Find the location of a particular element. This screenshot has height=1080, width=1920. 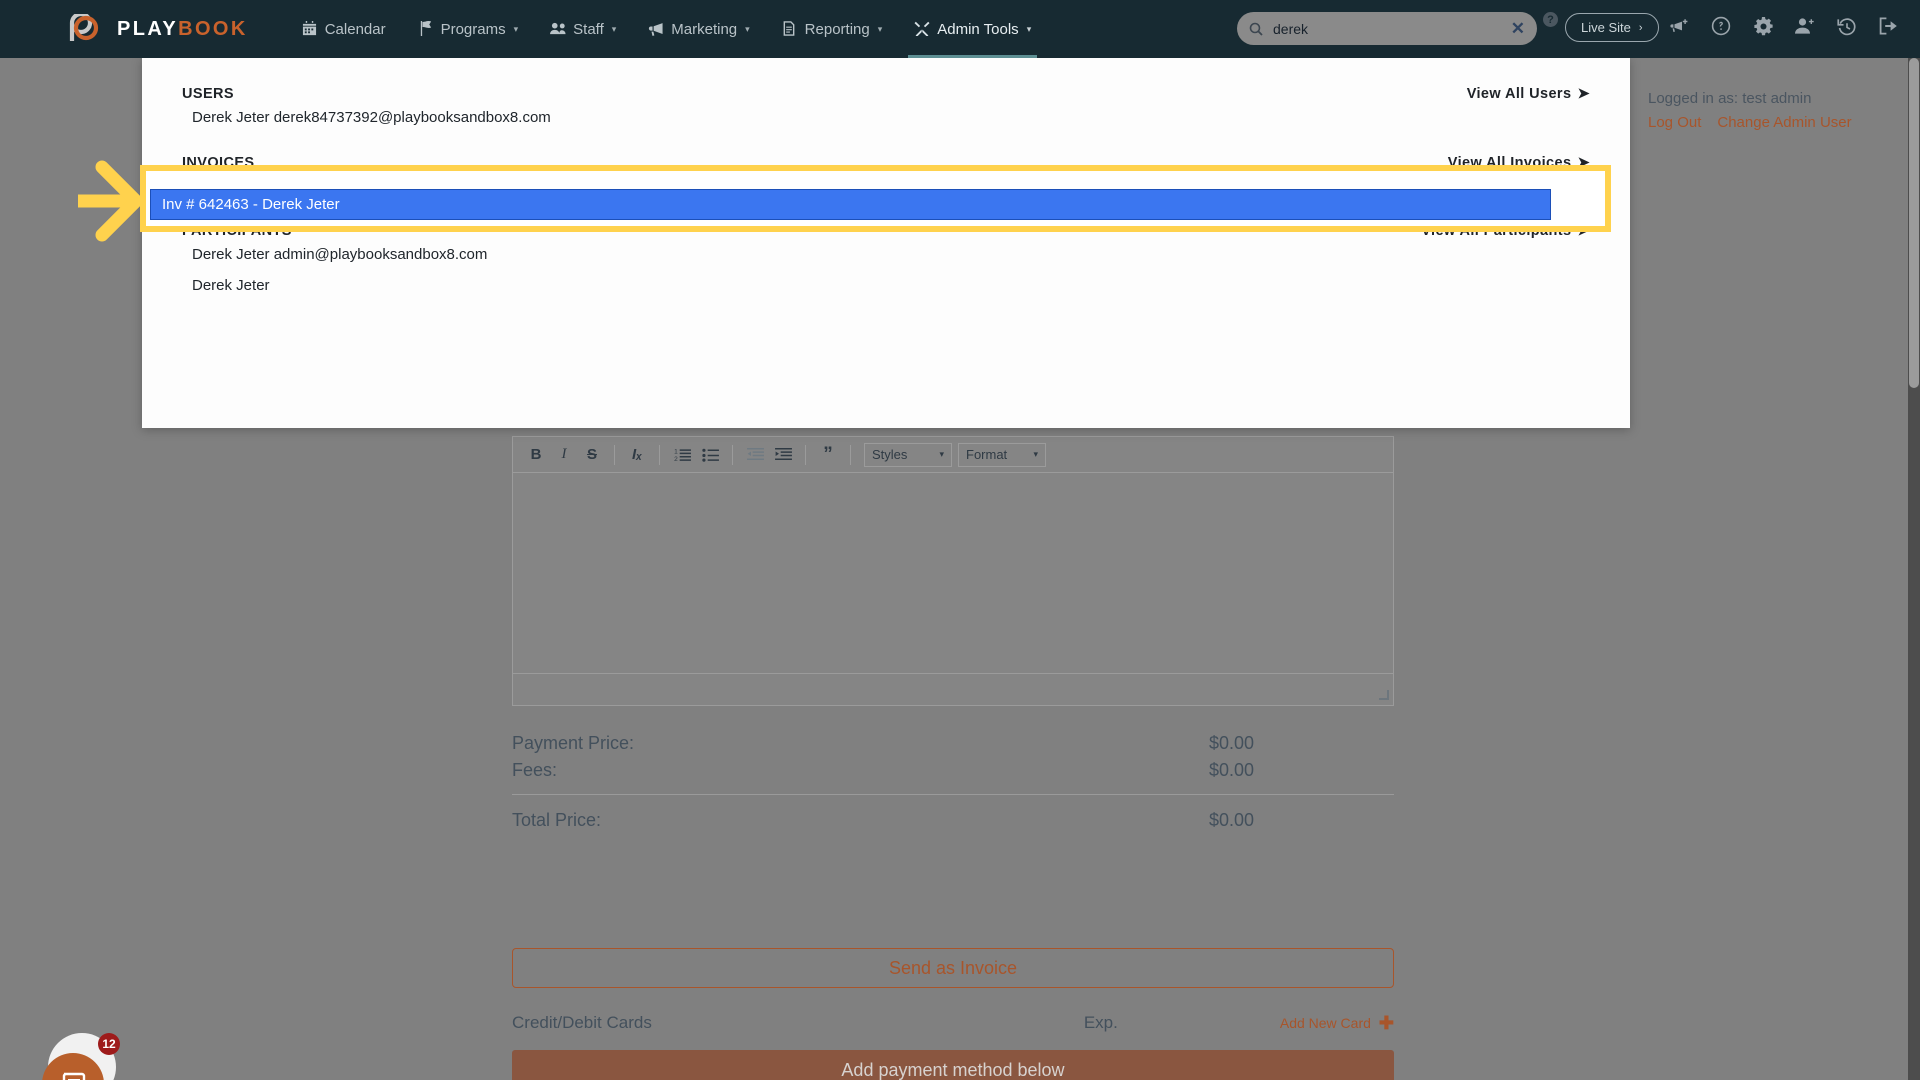

indent-icon is located at coordinates (783, 455).